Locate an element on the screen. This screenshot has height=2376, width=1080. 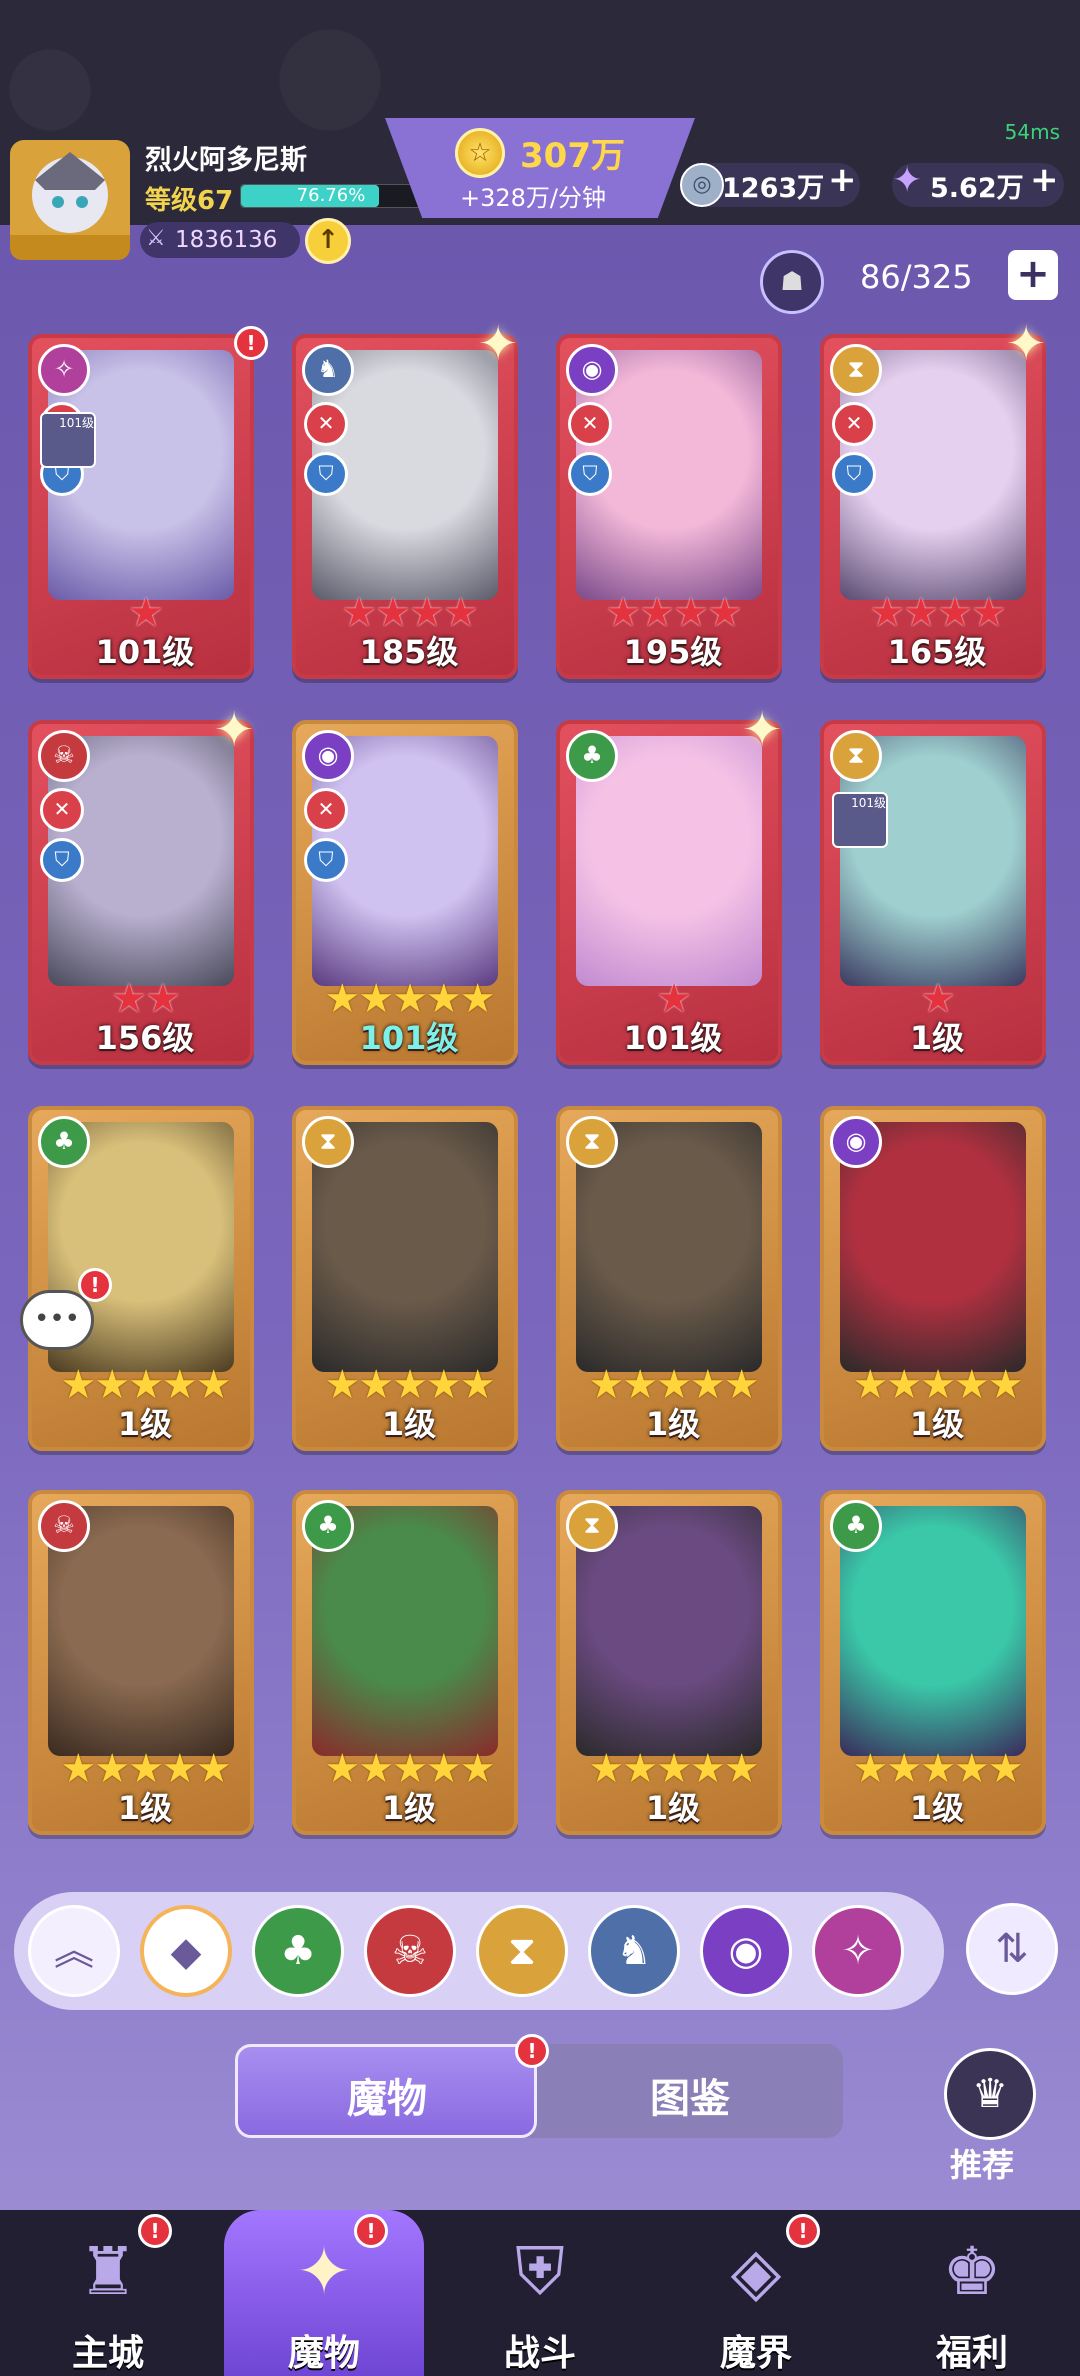
dragon-faction-icon: ♞ is located at coordinates (634, 1951).